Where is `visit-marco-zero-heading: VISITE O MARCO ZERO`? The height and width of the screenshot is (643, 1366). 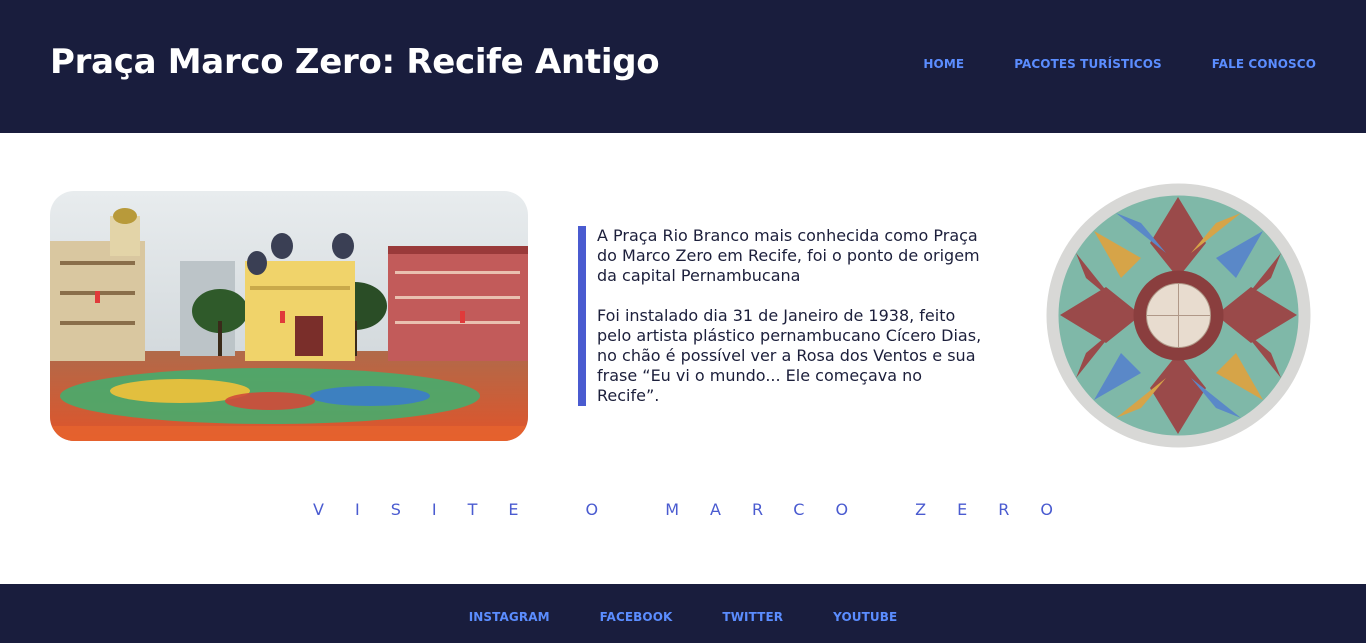 visit-marco-zero-heading: VISITE O MARCO ZERO is located at coordinates (683, 509).